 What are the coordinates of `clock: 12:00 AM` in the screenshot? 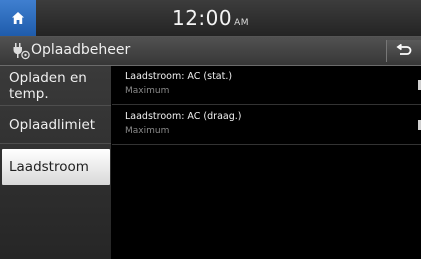 It's located at (210, 18).